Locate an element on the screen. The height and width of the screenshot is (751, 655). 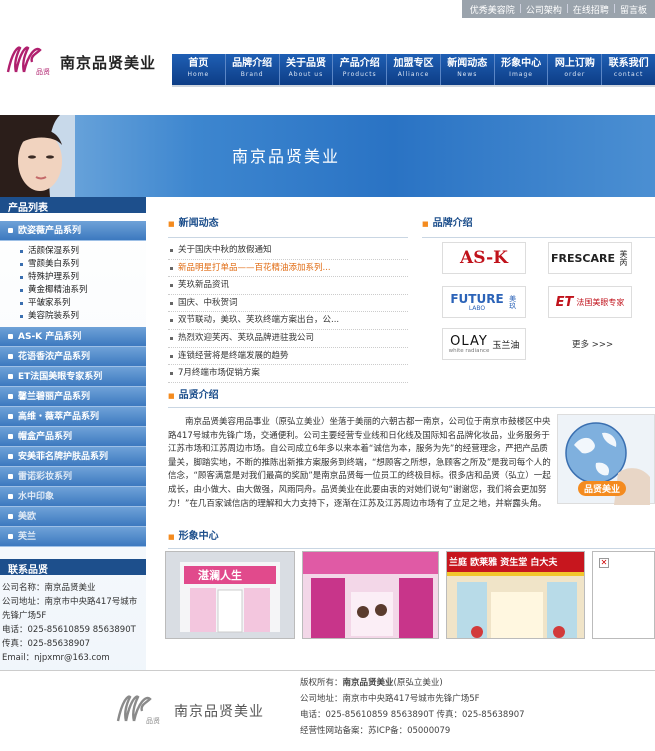
brands-title: 品牌介绍 is located at coordinates (538, 221).